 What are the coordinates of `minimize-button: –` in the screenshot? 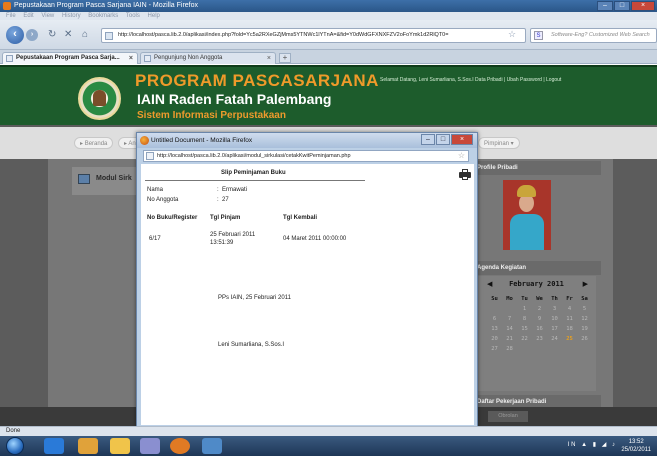 It's located at (605, 6).